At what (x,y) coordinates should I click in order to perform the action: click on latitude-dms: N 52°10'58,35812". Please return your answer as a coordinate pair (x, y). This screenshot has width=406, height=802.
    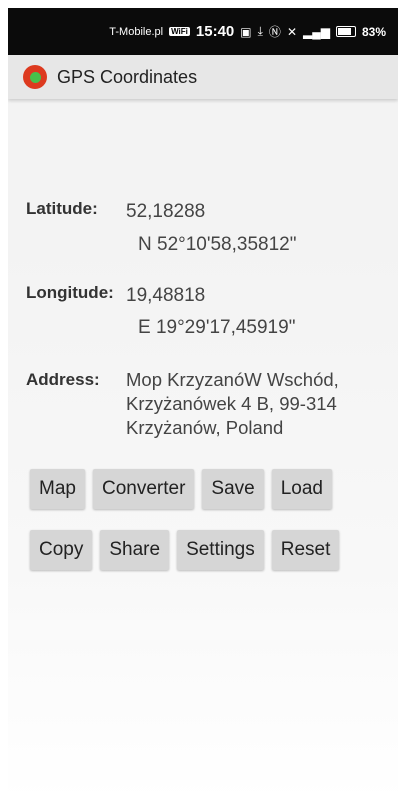
    Looking at the image, I should click on (217, 244).